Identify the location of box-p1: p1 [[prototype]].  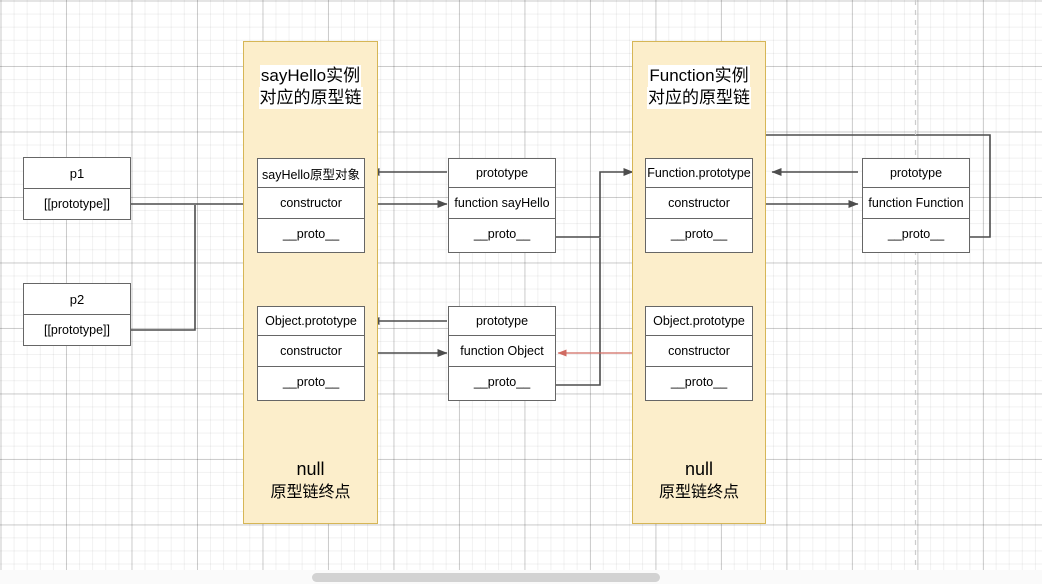
(77, 188).